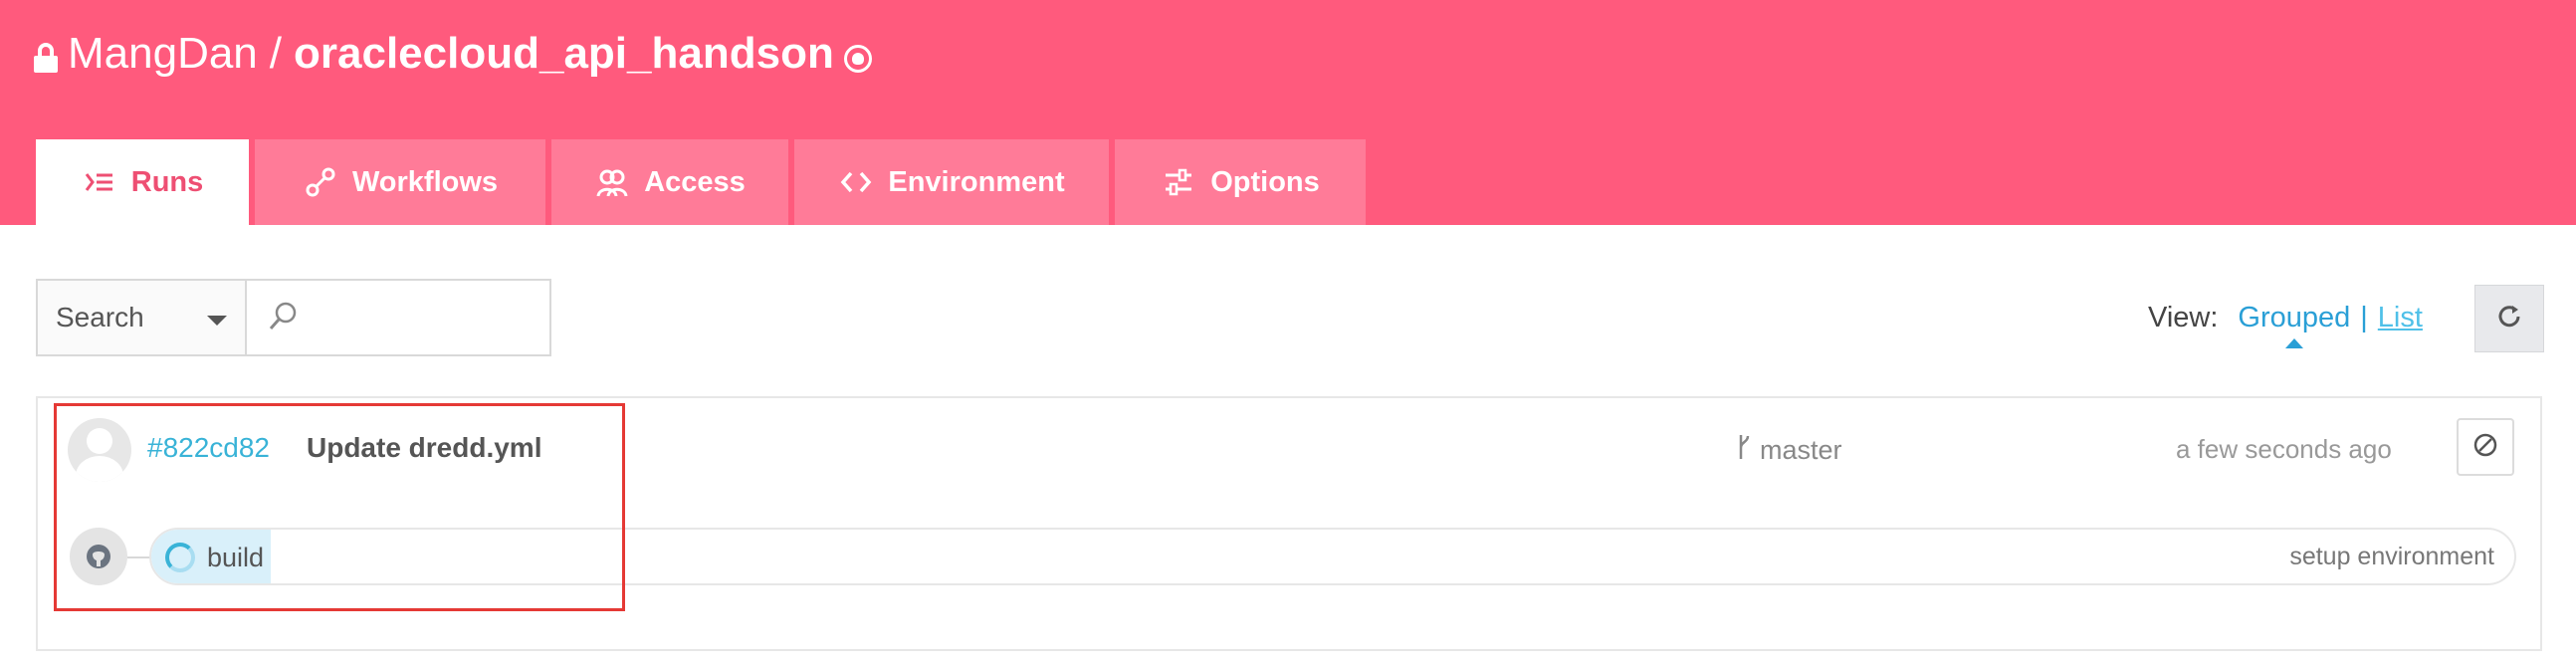 The height and width of the screenshot is (663, 2576). Describe the element at coordinates (1332, 556) in the screenshot. I see `job-build: build setup environment` at that location.